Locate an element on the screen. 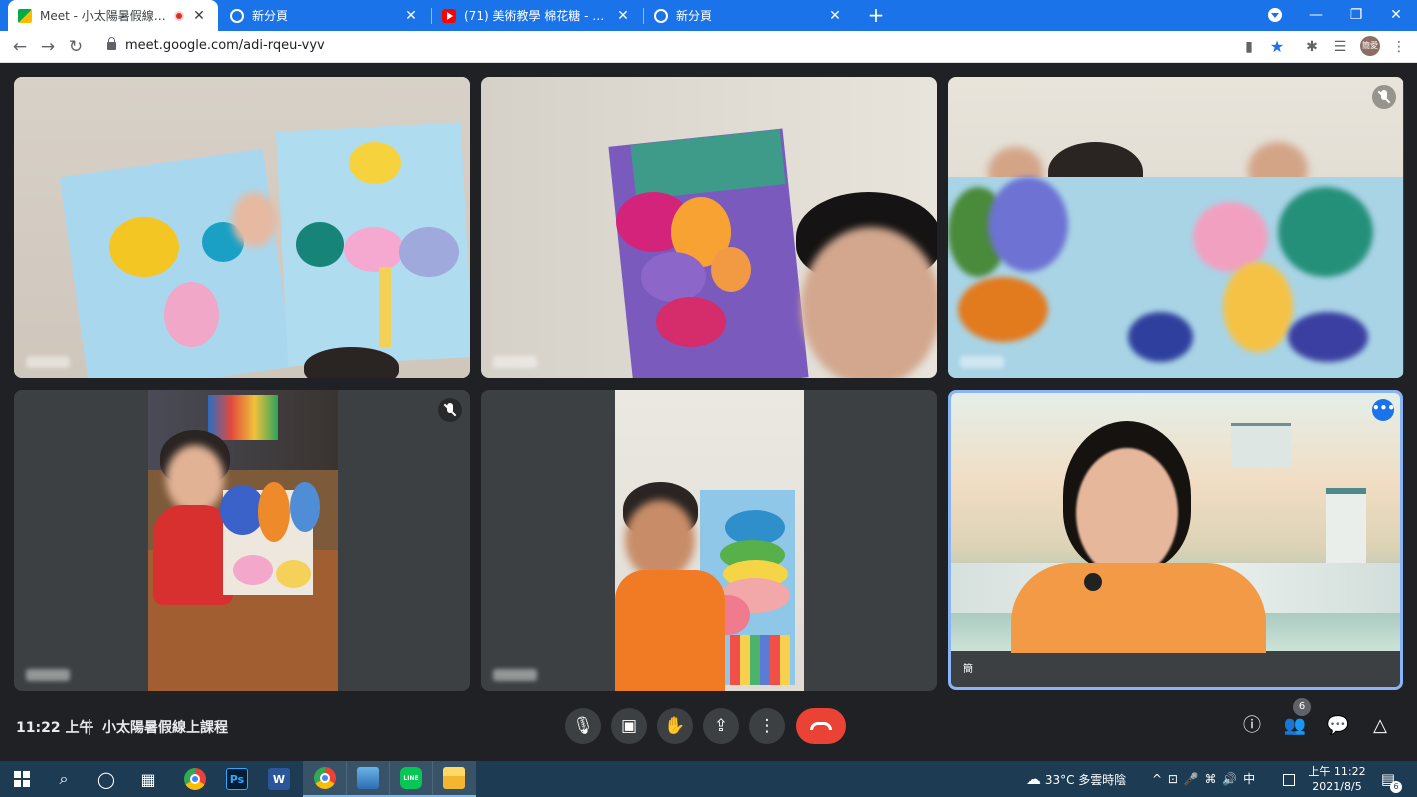 This screenshot has width=1417, height=797. tab-title: (71) 美術教學 棉花糖 - YouTube is located at coordinates (536, 16).